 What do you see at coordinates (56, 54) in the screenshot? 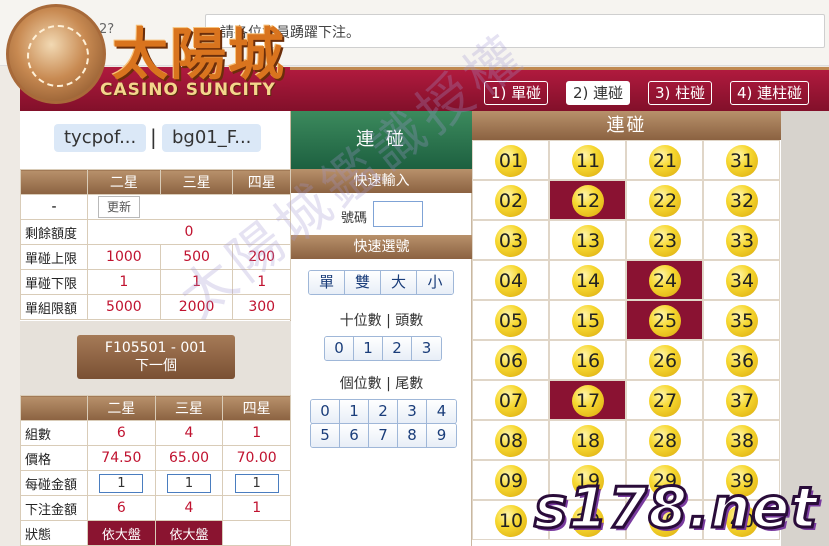
I see `logo-seal-icon` at bounding box center [56, 54].